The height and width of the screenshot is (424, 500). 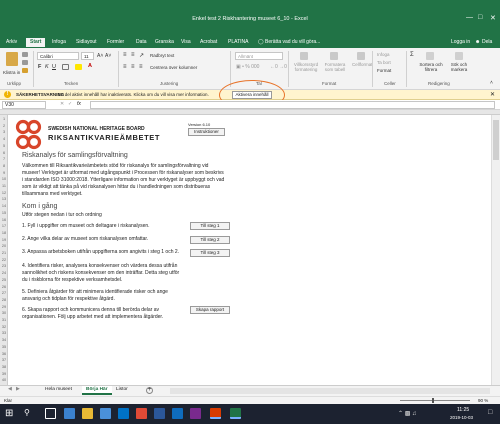 I want to click on bold-icon: F, so click(x=39, y=67).